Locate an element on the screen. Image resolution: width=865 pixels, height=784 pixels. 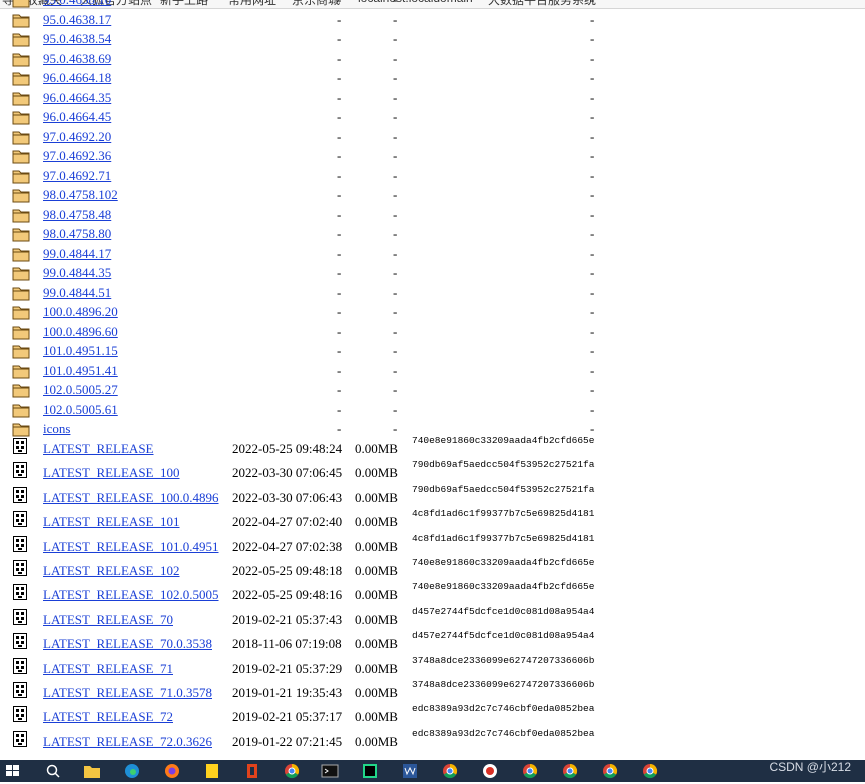
edge-browser-icon is located at coordinates (132, 771).